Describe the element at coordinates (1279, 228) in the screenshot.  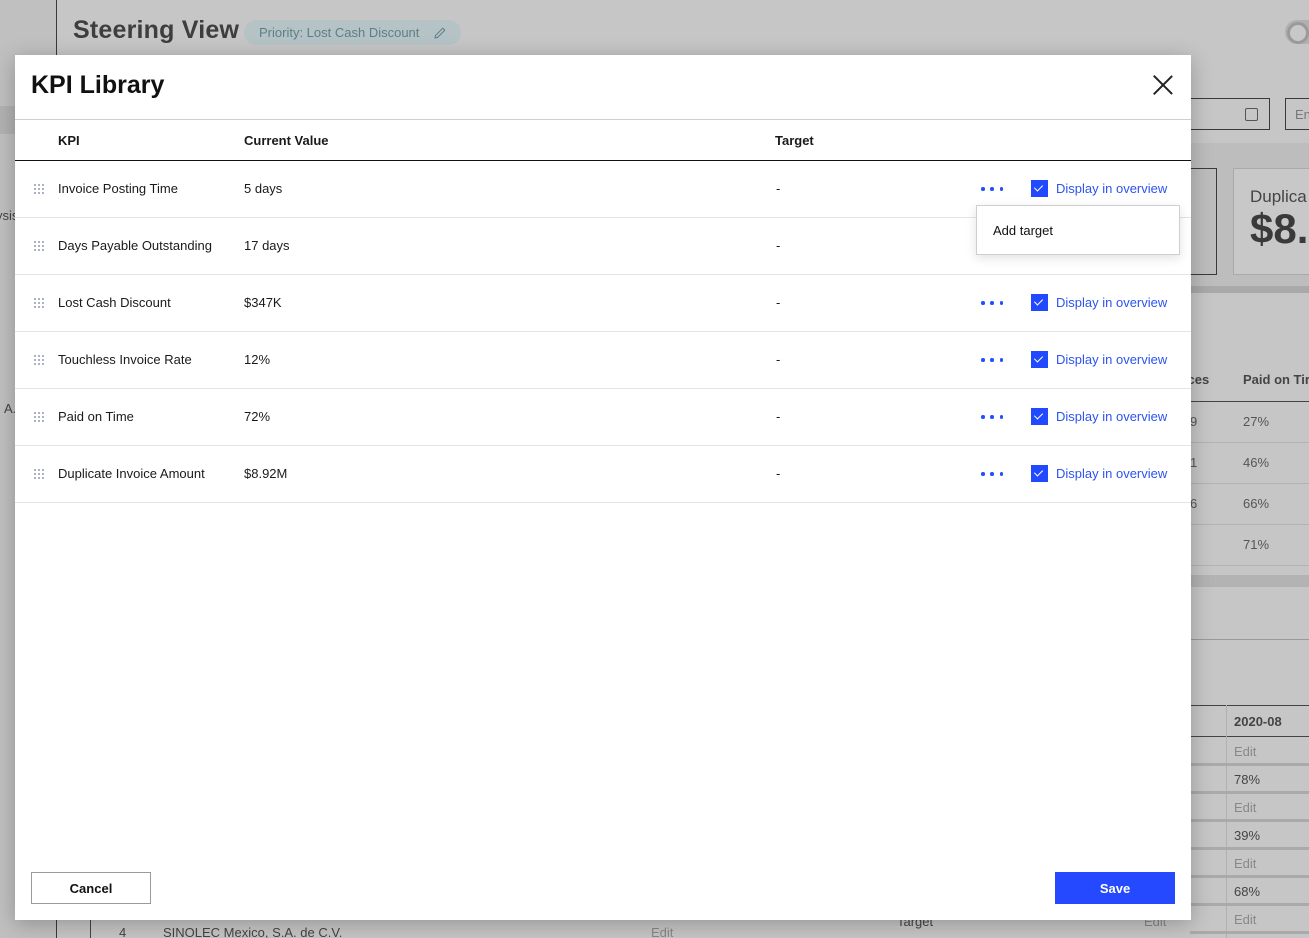
I see `kpi-card-value: $8.` at that location.